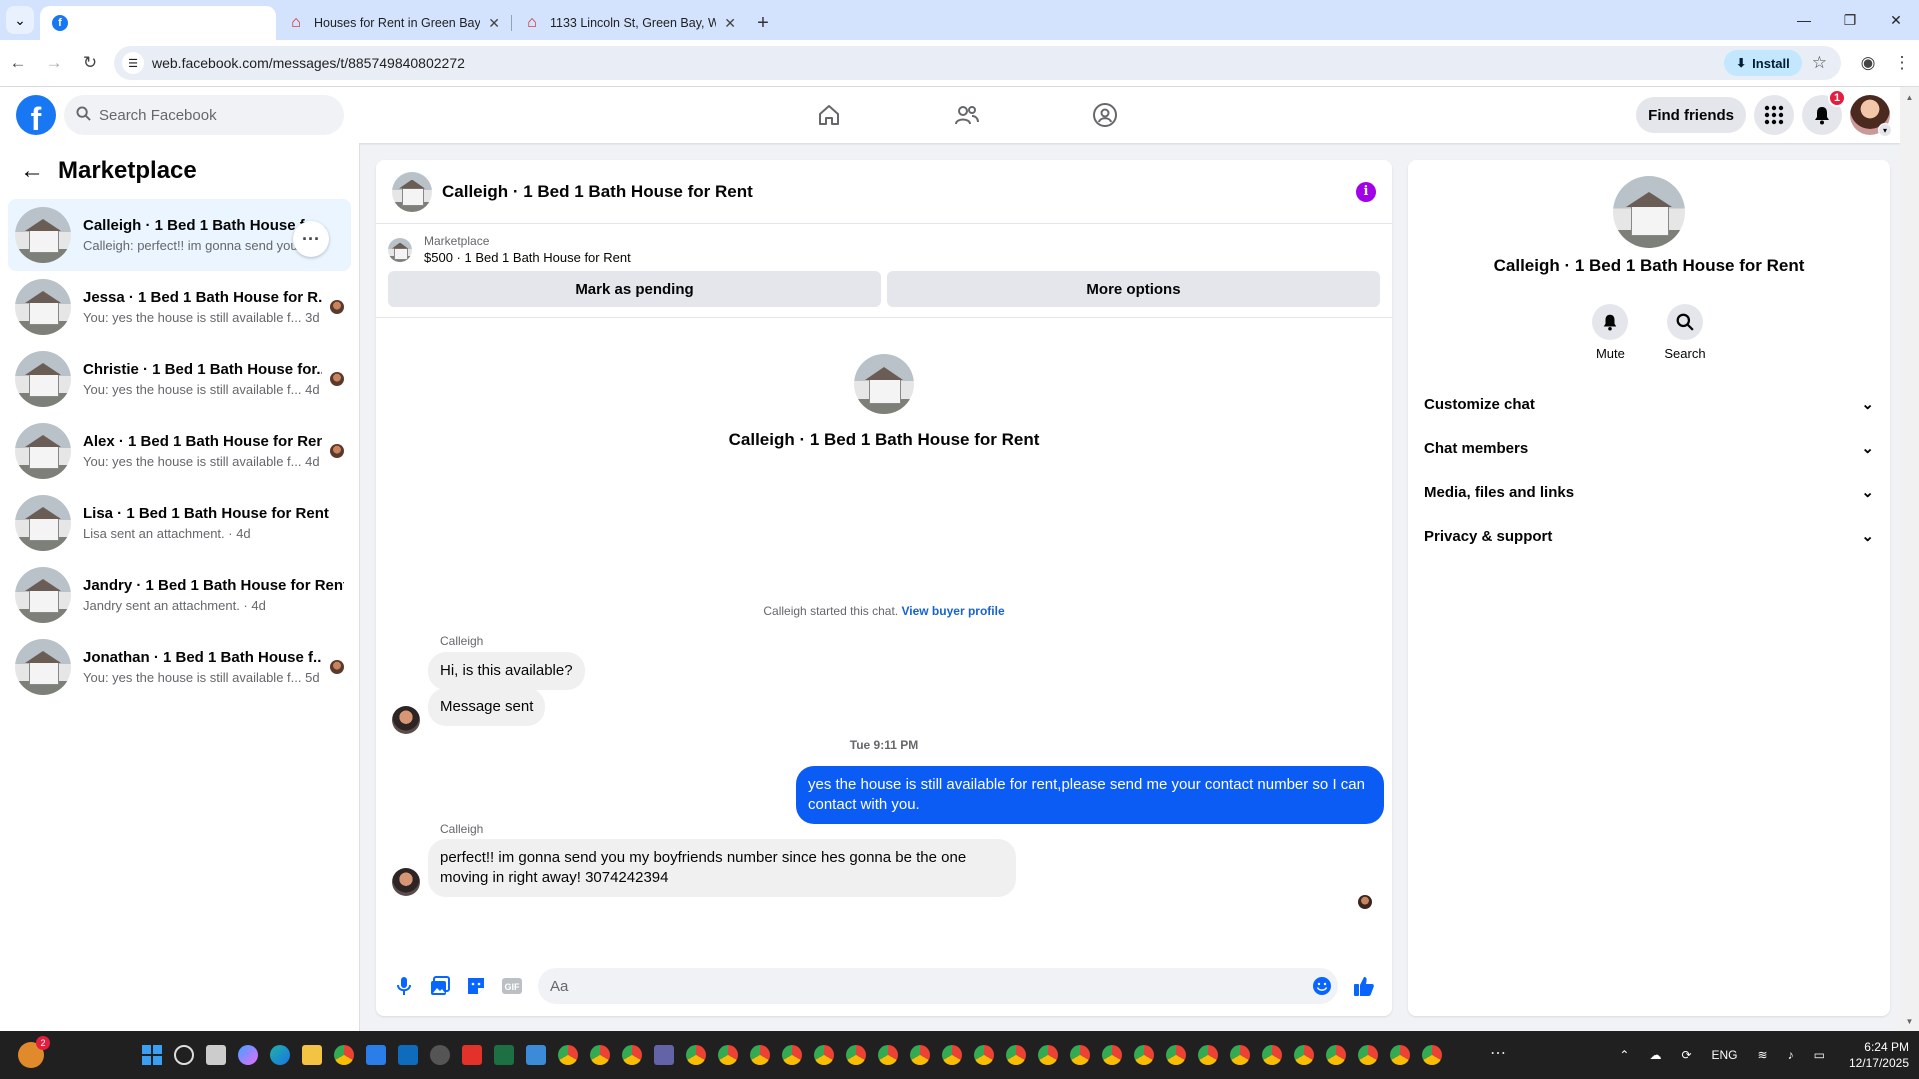  Describe the element at coordinates (1871, 116) in the screenshot. I see `account-avatar: ▾` at that location.